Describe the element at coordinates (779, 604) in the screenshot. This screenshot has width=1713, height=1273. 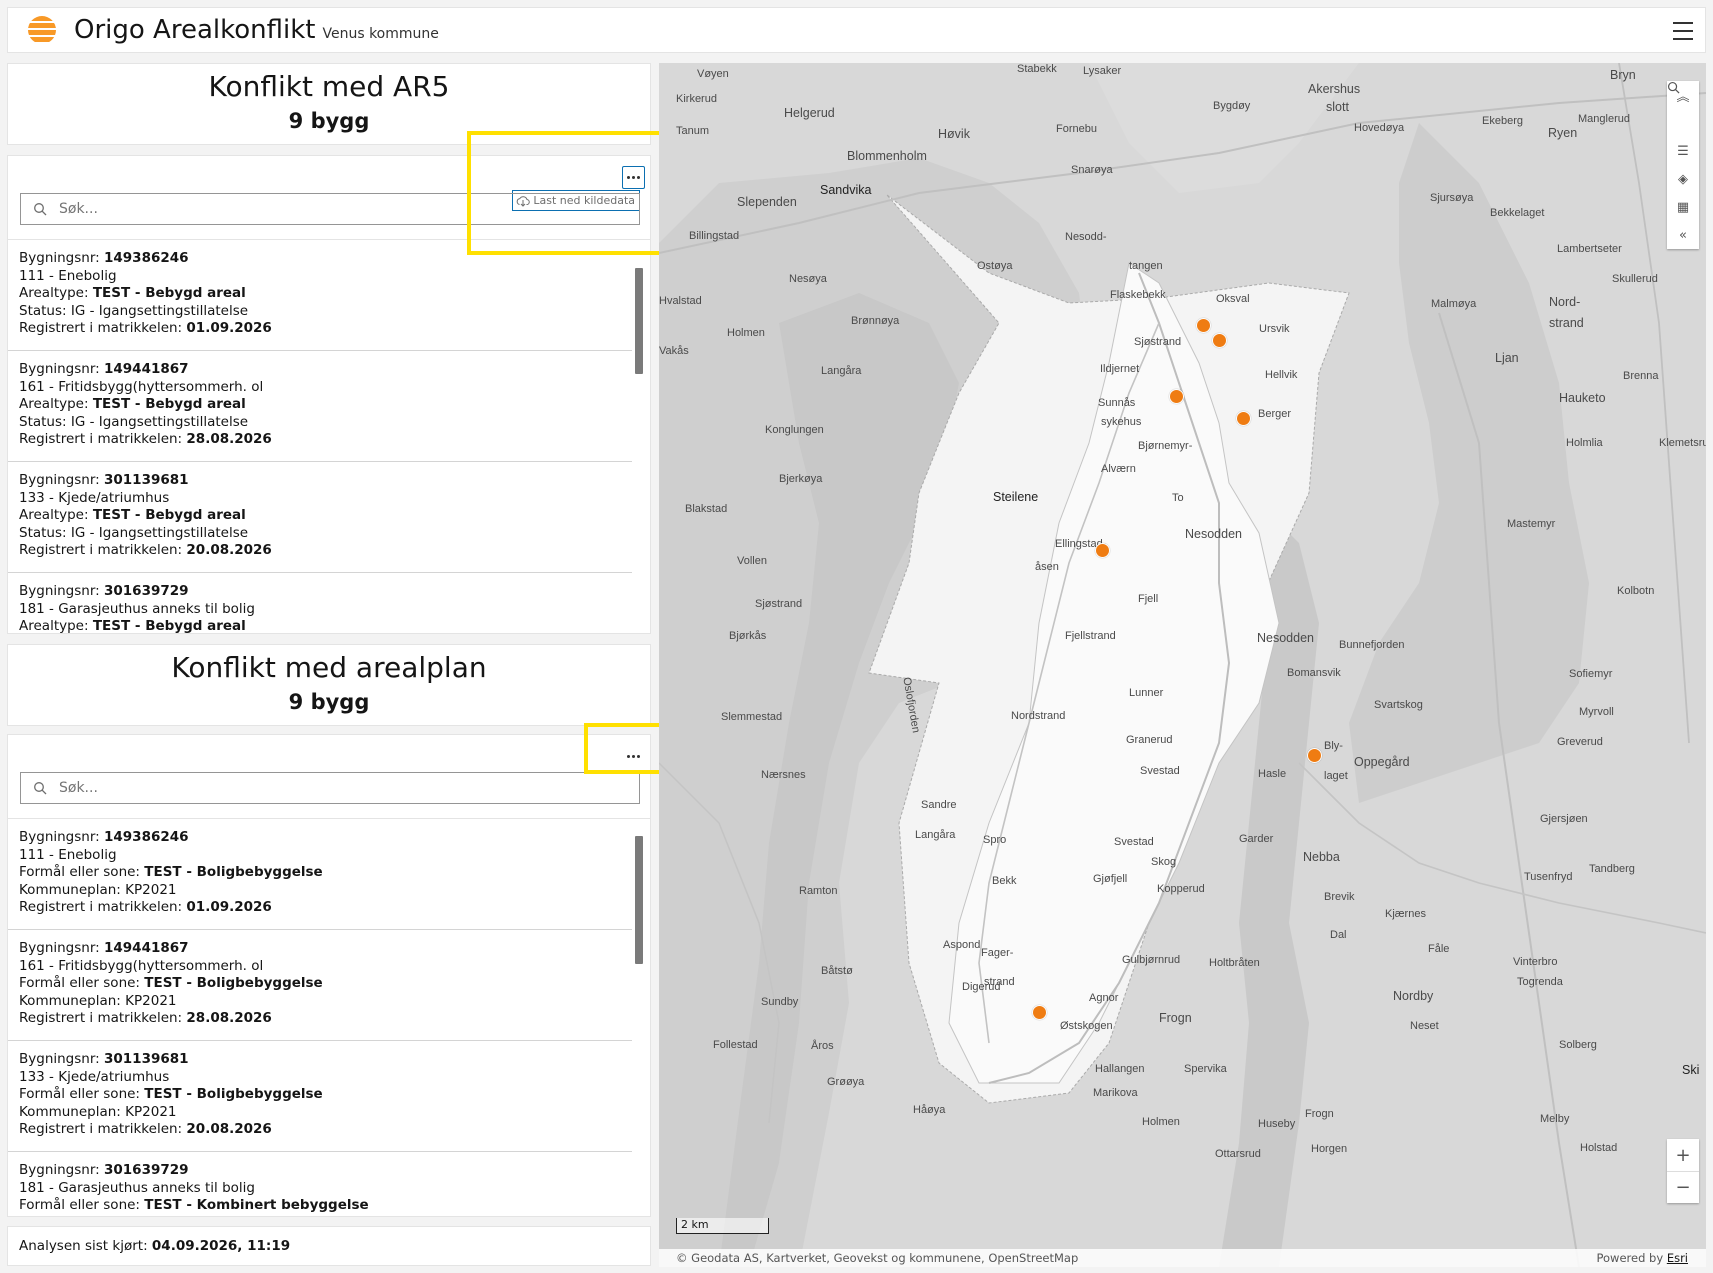
I see `place-label: Sjøstrand` at that location.